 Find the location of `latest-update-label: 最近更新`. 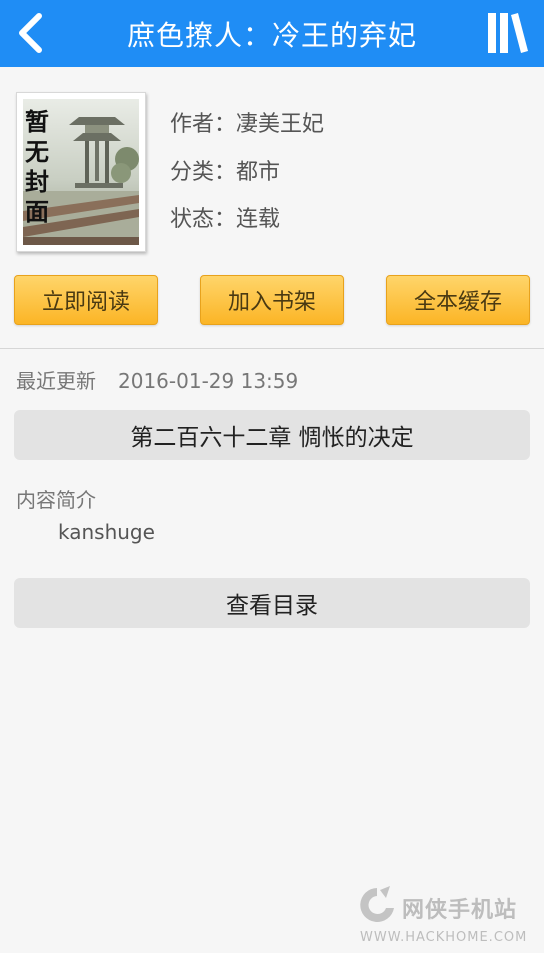

latest-update-label: 最近更新 is located at coordinates (56, 381).